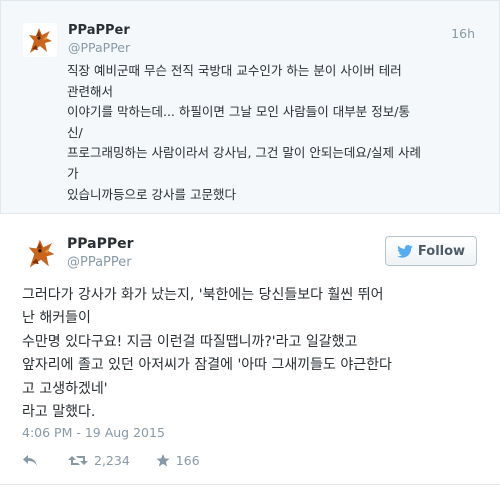  Describe the element at coordinates (99, 47) in the screenshot. I see `reply-handle: @PPaPPer` at that location.